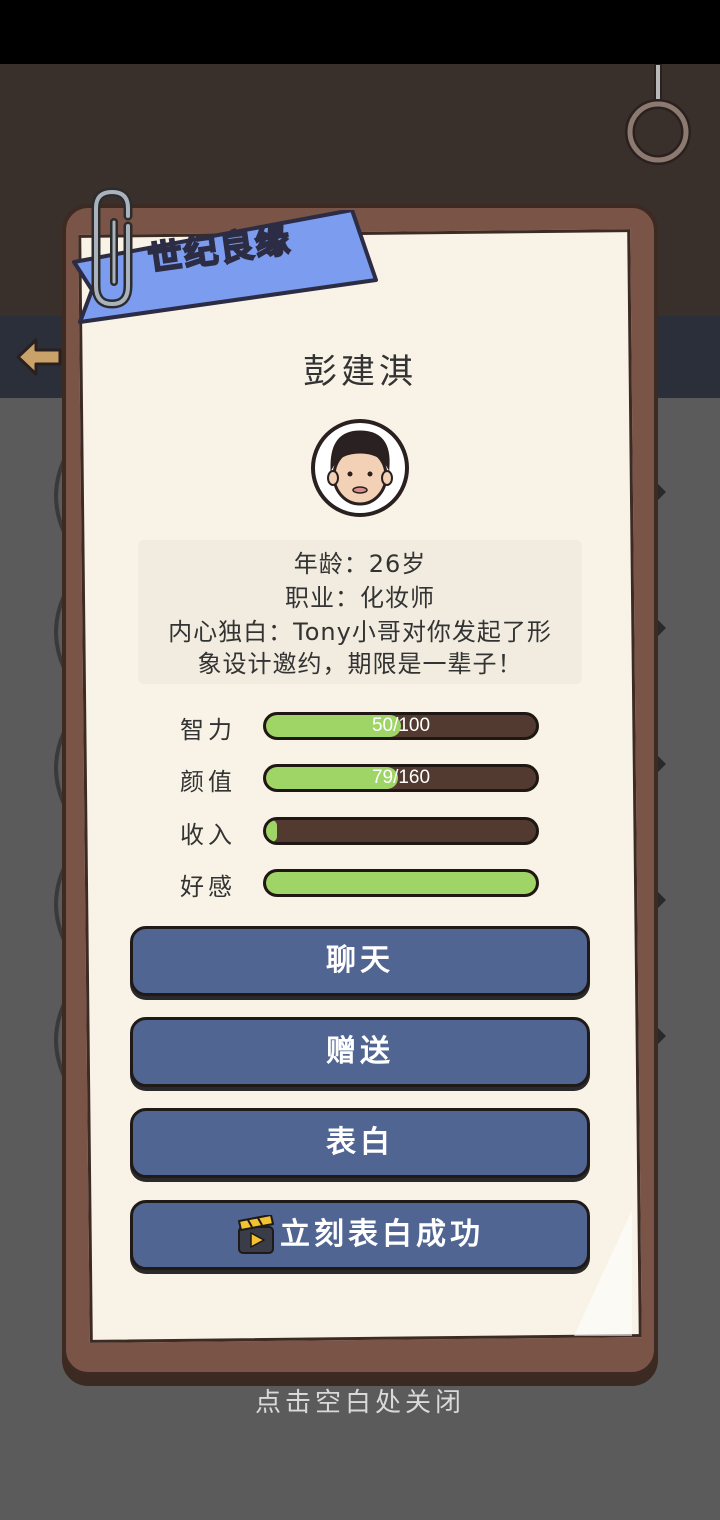 The width and height of the screenshot is (720, 1520). Describe the element at coordinates (208, 782) in the screenshot. I see `stat-label-appearance: 颜值` at that location.